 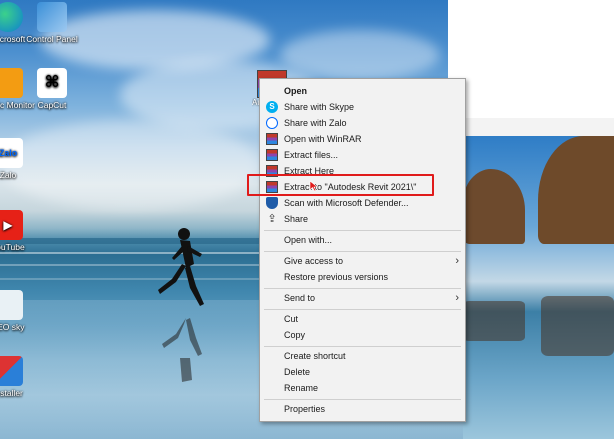 I want to click on desktop-icon-youtube: ▶ YouTube, so click(x=19, y=231).